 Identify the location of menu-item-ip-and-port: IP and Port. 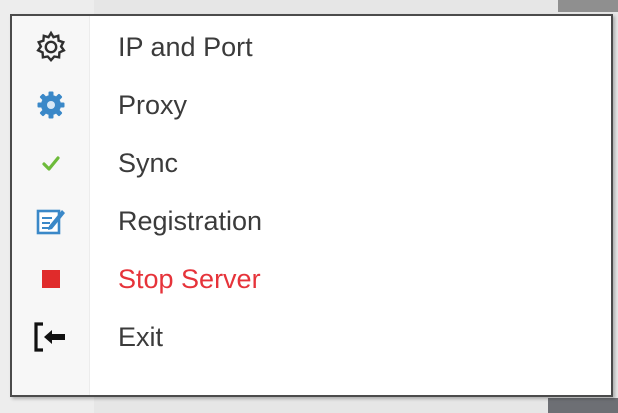
(311, 47).